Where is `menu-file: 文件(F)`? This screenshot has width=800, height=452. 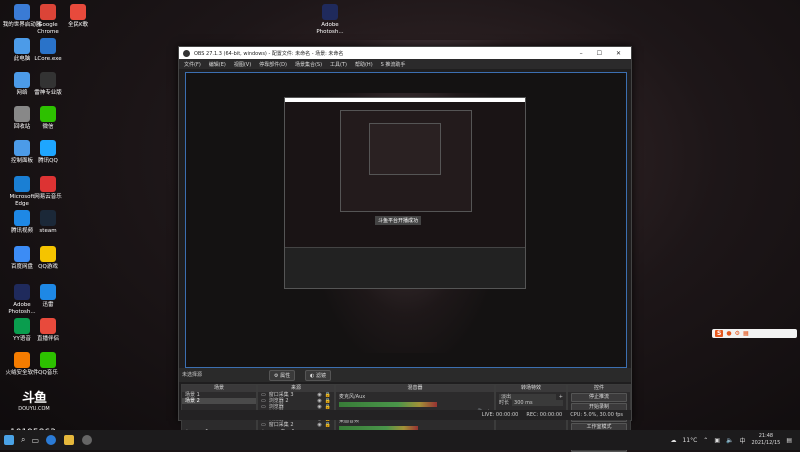
menu-file: 文件(F) is located at coordinates (192, 64).